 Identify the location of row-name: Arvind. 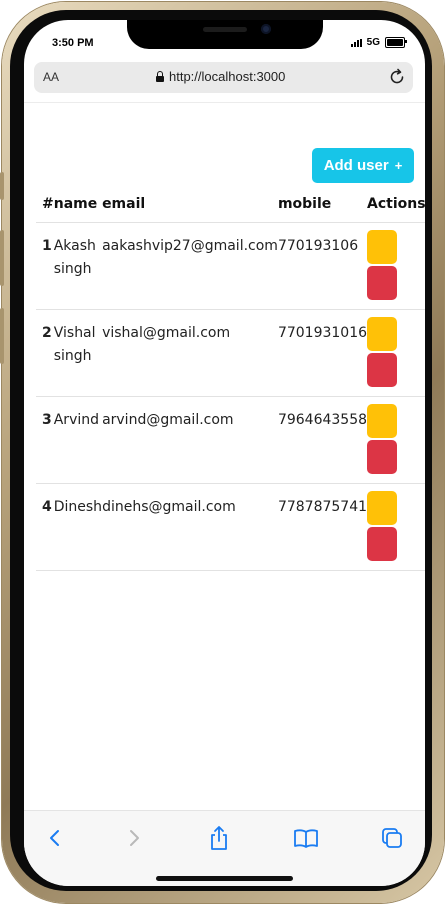
(76, 420).